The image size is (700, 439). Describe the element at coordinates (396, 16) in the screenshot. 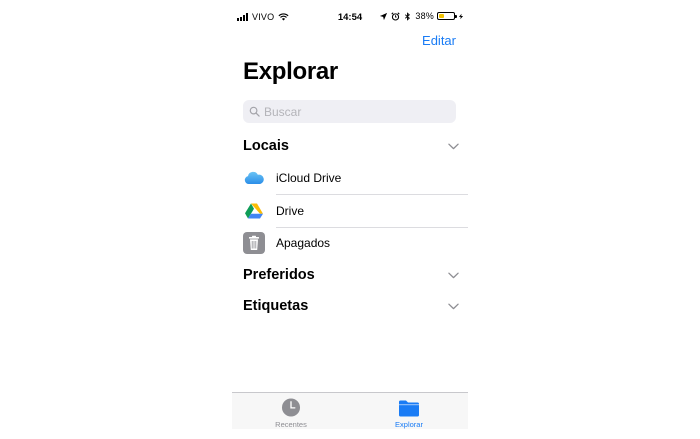

I see `alarm-icon` at that location.